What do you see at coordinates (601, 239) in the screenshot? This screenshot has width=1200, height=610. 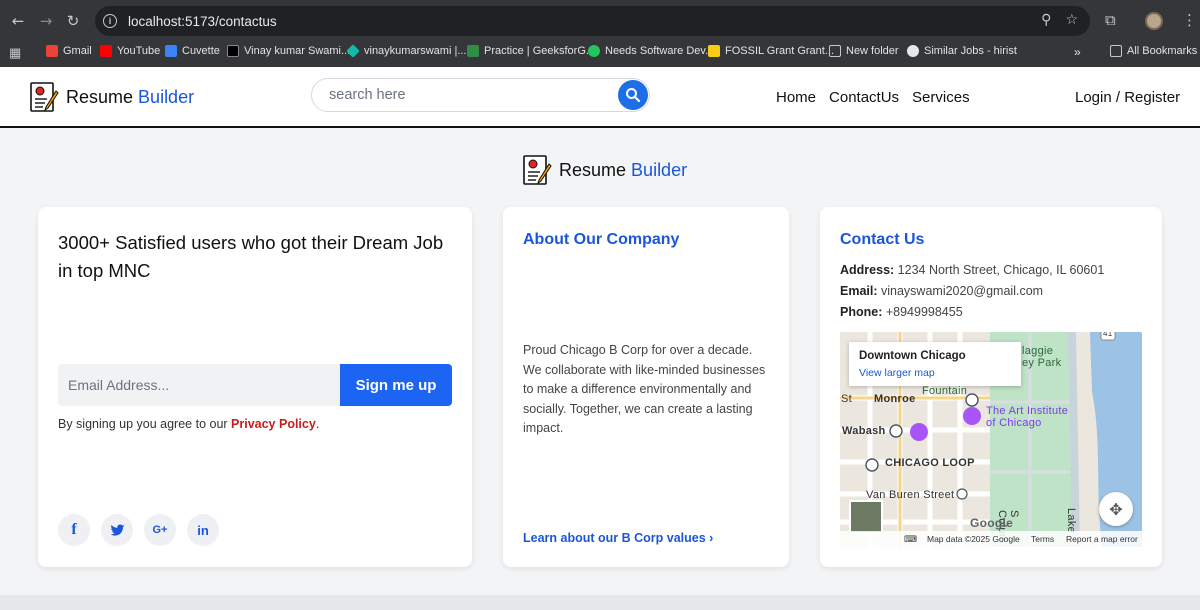 I see `about-title: About Our Company` at bounding box center [601, 239].